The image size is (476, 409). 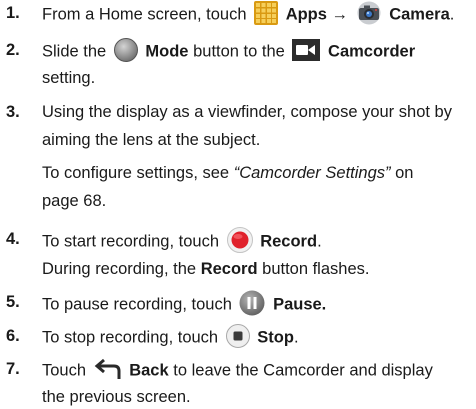 What do you see at coordinates (116, 397) in the screenshot?
I see `step-text: the previous screen.` at bounding box center [116, 397].